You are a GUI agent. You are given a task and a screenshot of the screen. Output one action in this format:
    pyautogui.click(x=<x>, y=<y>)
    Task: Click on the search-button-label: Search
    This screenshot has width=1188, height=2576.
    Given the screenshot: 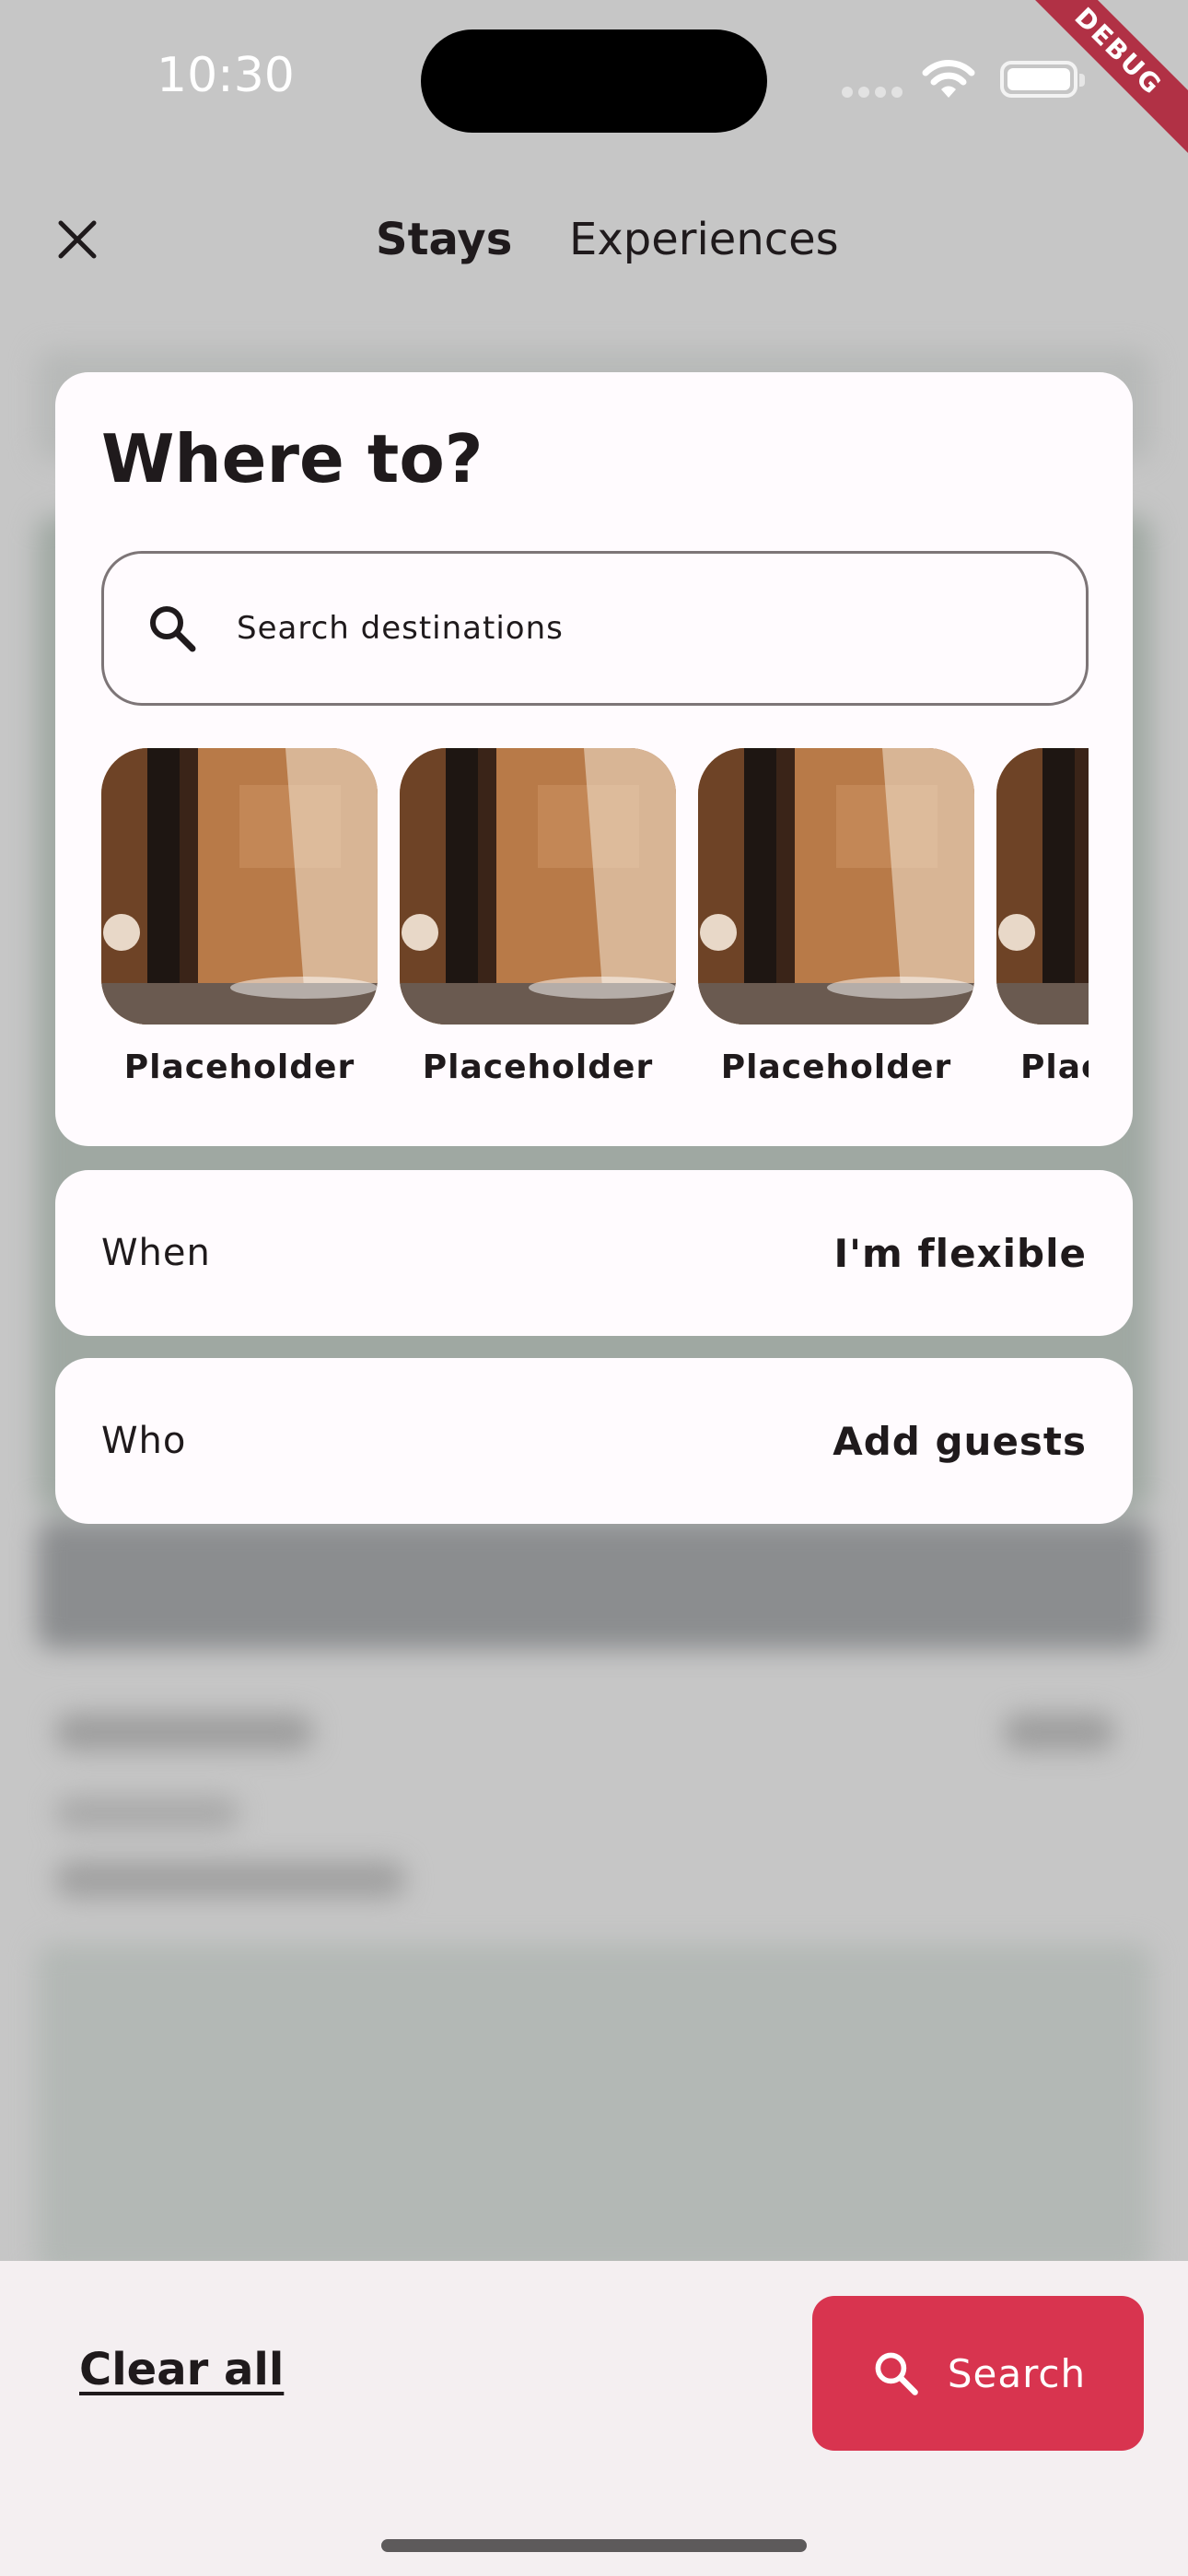 What is the action you would take?
    pyautogui.click(x=1017, y=2373)
    